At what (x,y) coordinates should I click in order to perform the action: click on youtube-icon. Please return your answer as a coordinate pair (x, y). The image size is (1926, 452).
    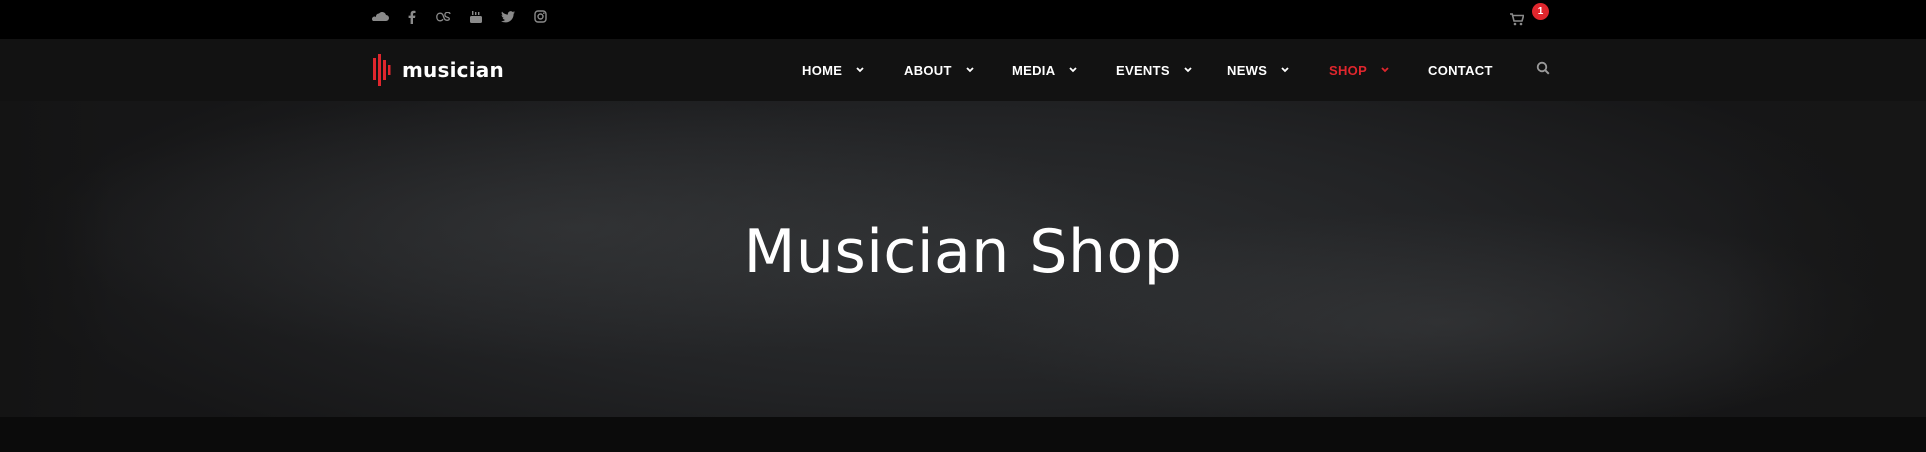
    Looking at the image, I should click on (476, 17).